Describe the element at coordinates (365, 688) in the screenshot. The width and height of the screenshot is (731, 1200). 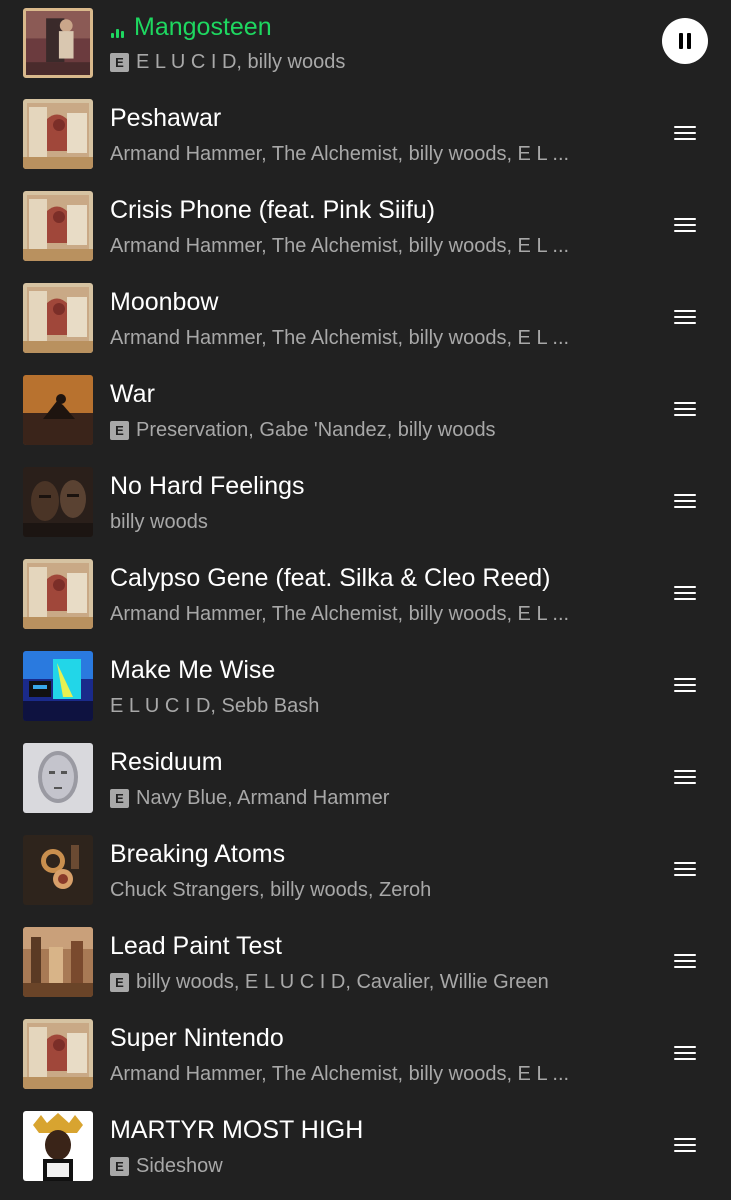
I see `queue-track-row: Make Me Wise E L U C I D, Sebb Bash` at that location.